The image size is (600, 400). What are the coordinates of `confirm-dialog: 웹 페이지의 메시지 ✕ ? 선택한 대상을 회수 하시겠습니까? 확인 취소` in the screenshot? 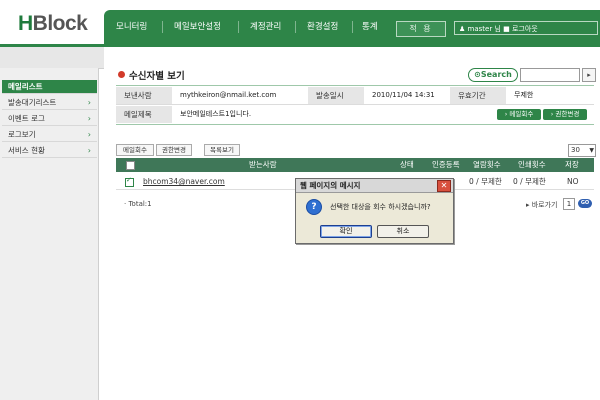 It's located at (374, 211).